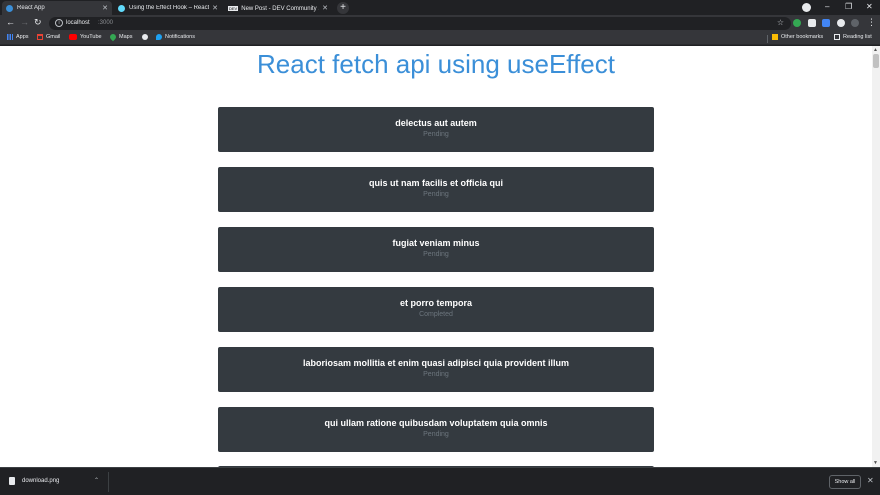  What do you see at coordinates (420, 23) in the screenshot?
I see `address-bar: i localhost :3000 ☆` at bounding box center [420, 23].